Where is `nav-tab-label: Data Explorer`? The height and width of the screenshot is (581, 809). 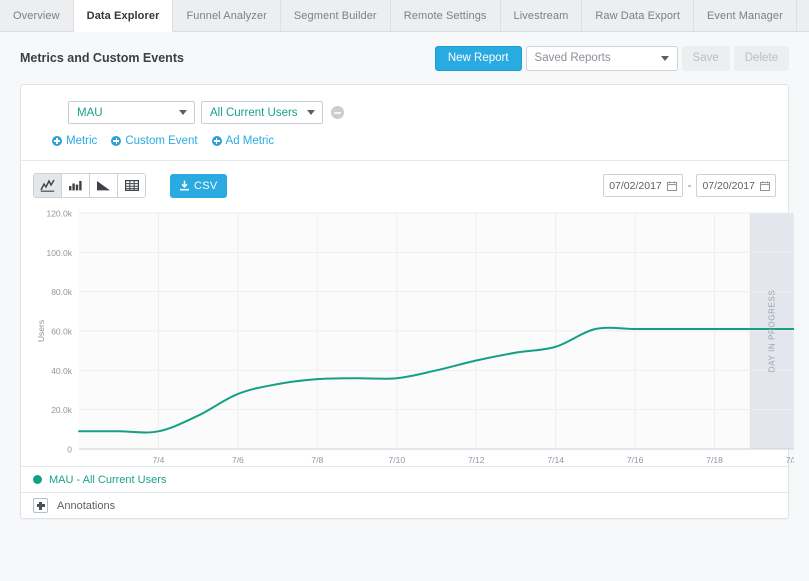
nav-tab-label: Data Explorer is located at coordinates (123, 15).